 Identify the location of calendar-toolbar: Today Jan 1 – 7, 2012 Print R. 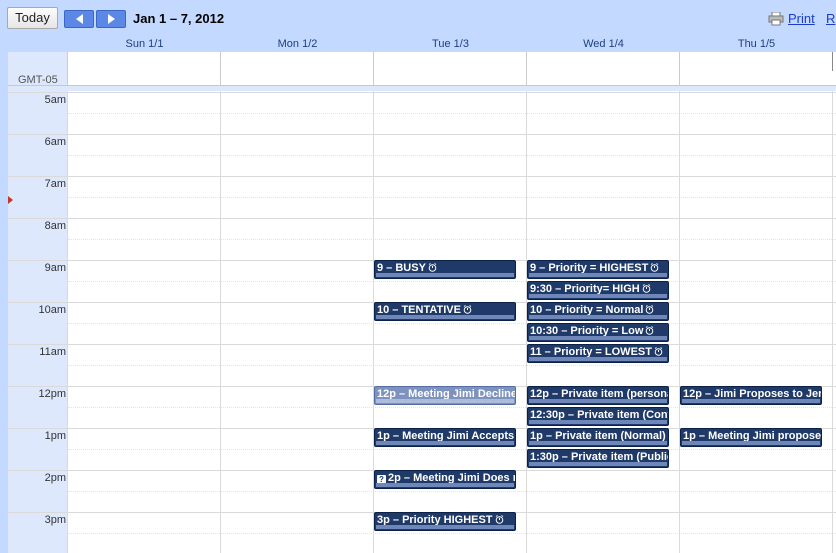
(418, 18).